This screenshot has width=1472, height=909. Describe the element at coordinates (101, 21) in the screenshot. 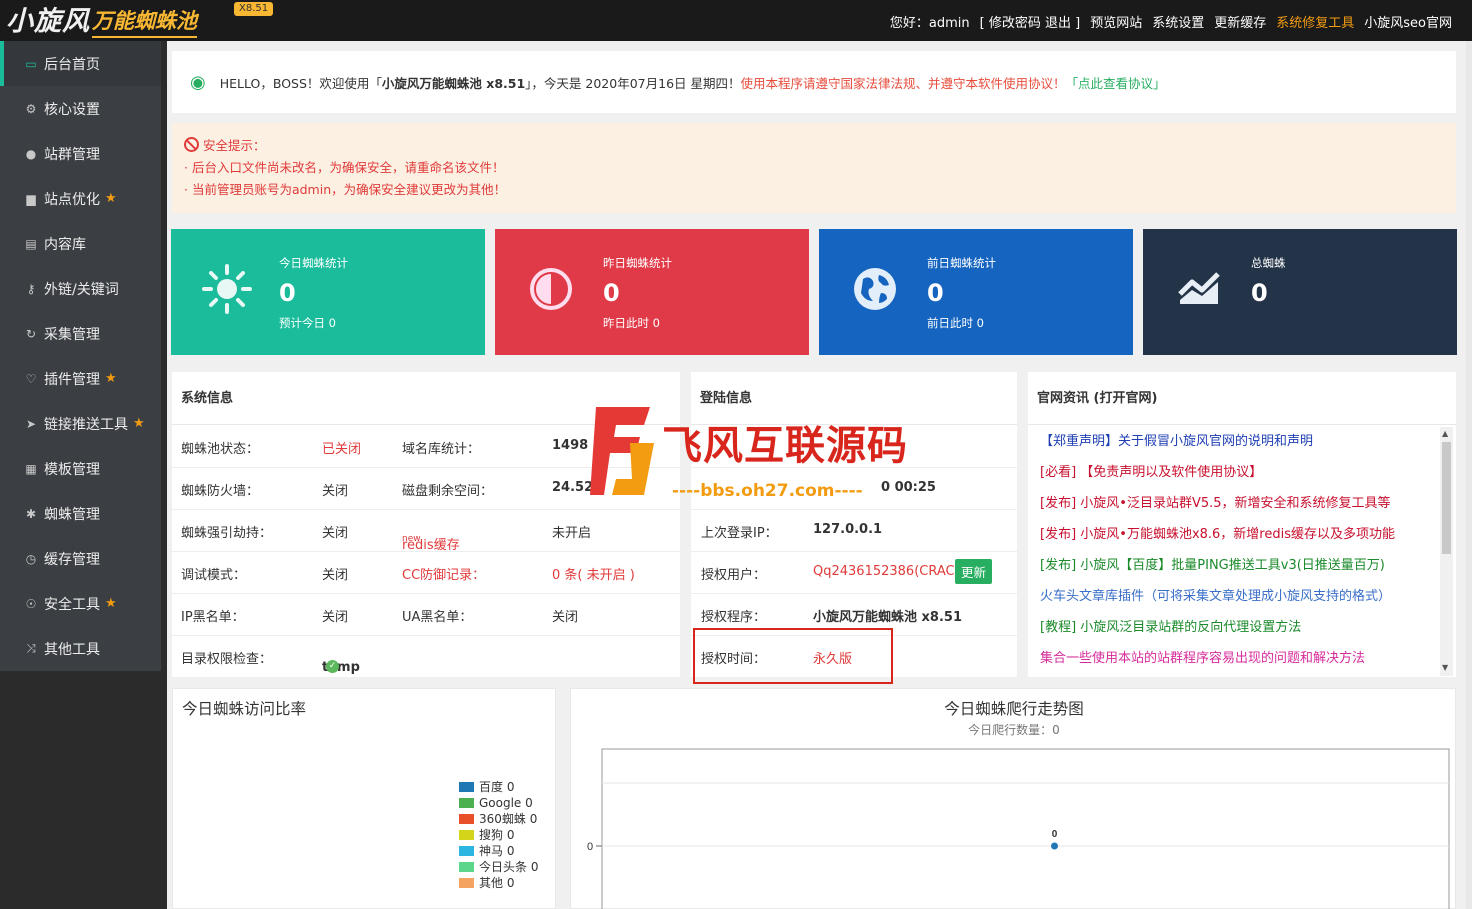

I see `logo: 小旋风 万能蜘蛛池` at that location.